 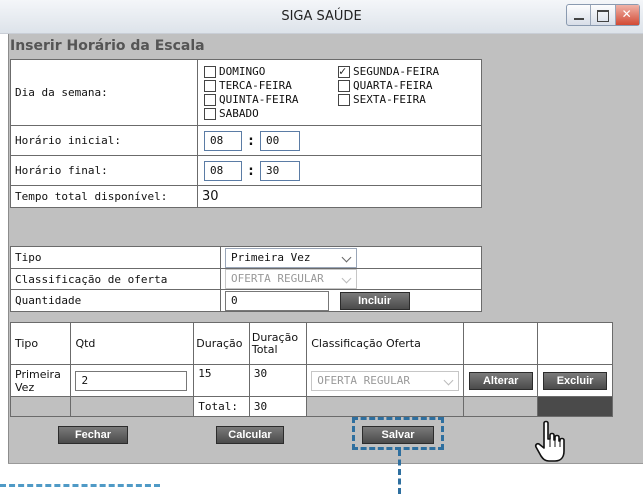 I want to click on panel-footer, so click(x=325, y=469).